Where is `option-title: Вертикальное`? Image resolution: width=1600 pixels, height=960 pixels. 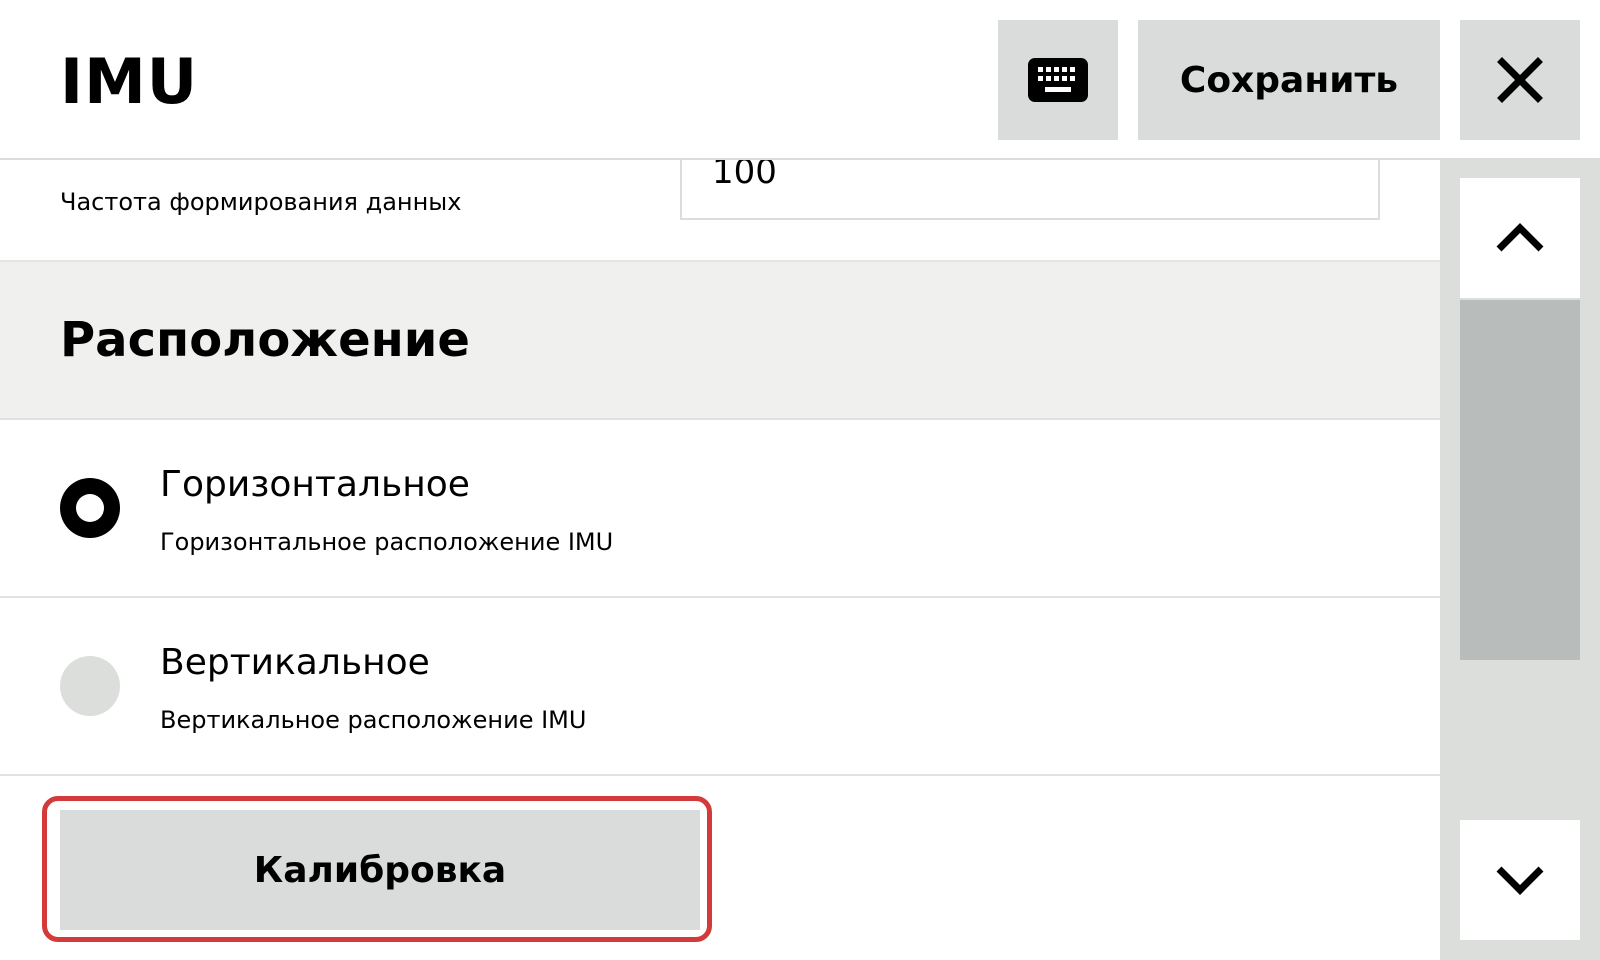
option-title: Вертикальное is located at coordinates (295, 662).